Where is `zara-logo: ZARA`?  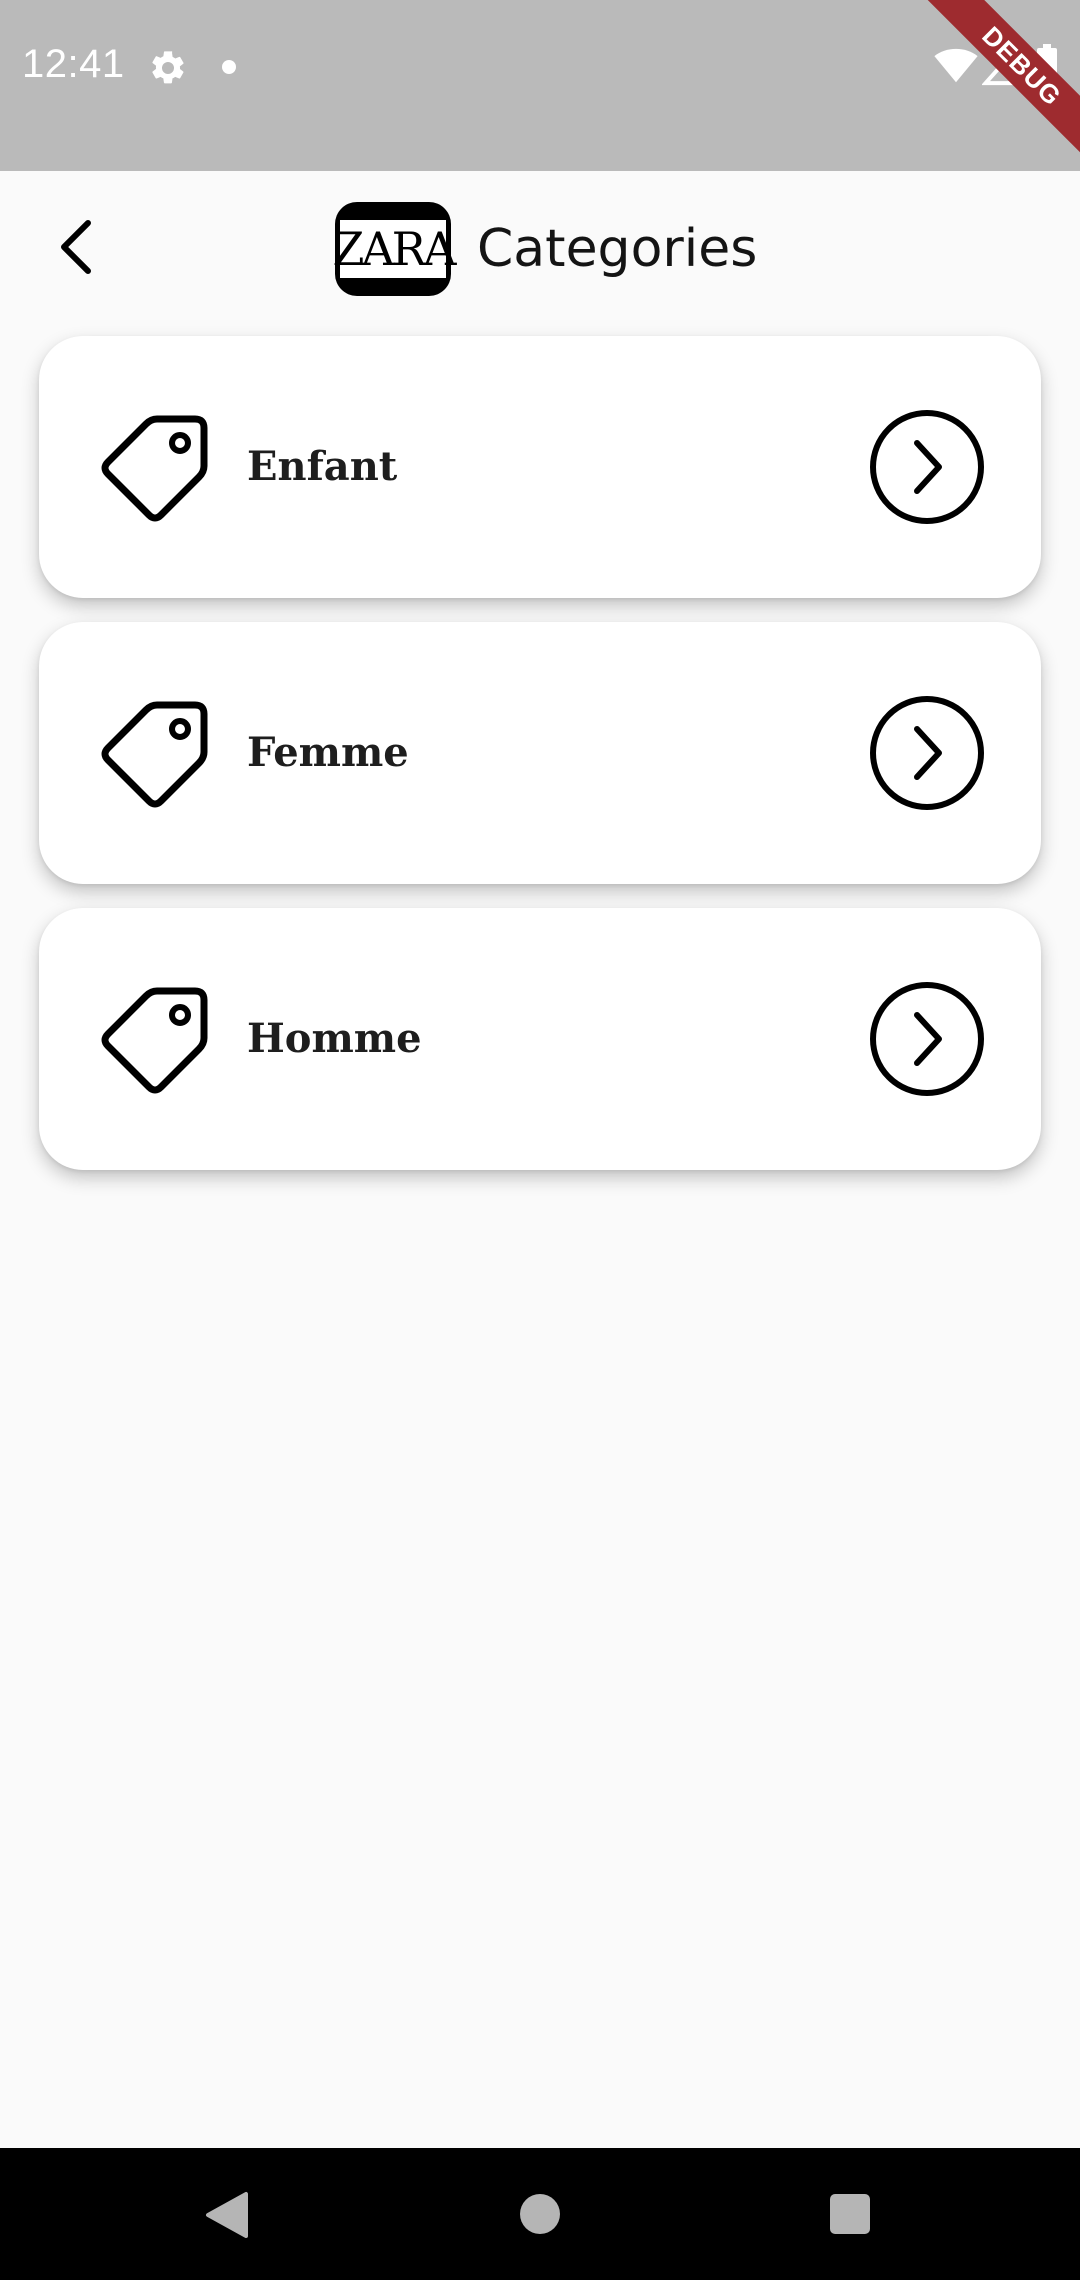 zara-logo: ZARA is located at coordinates (394, 249).